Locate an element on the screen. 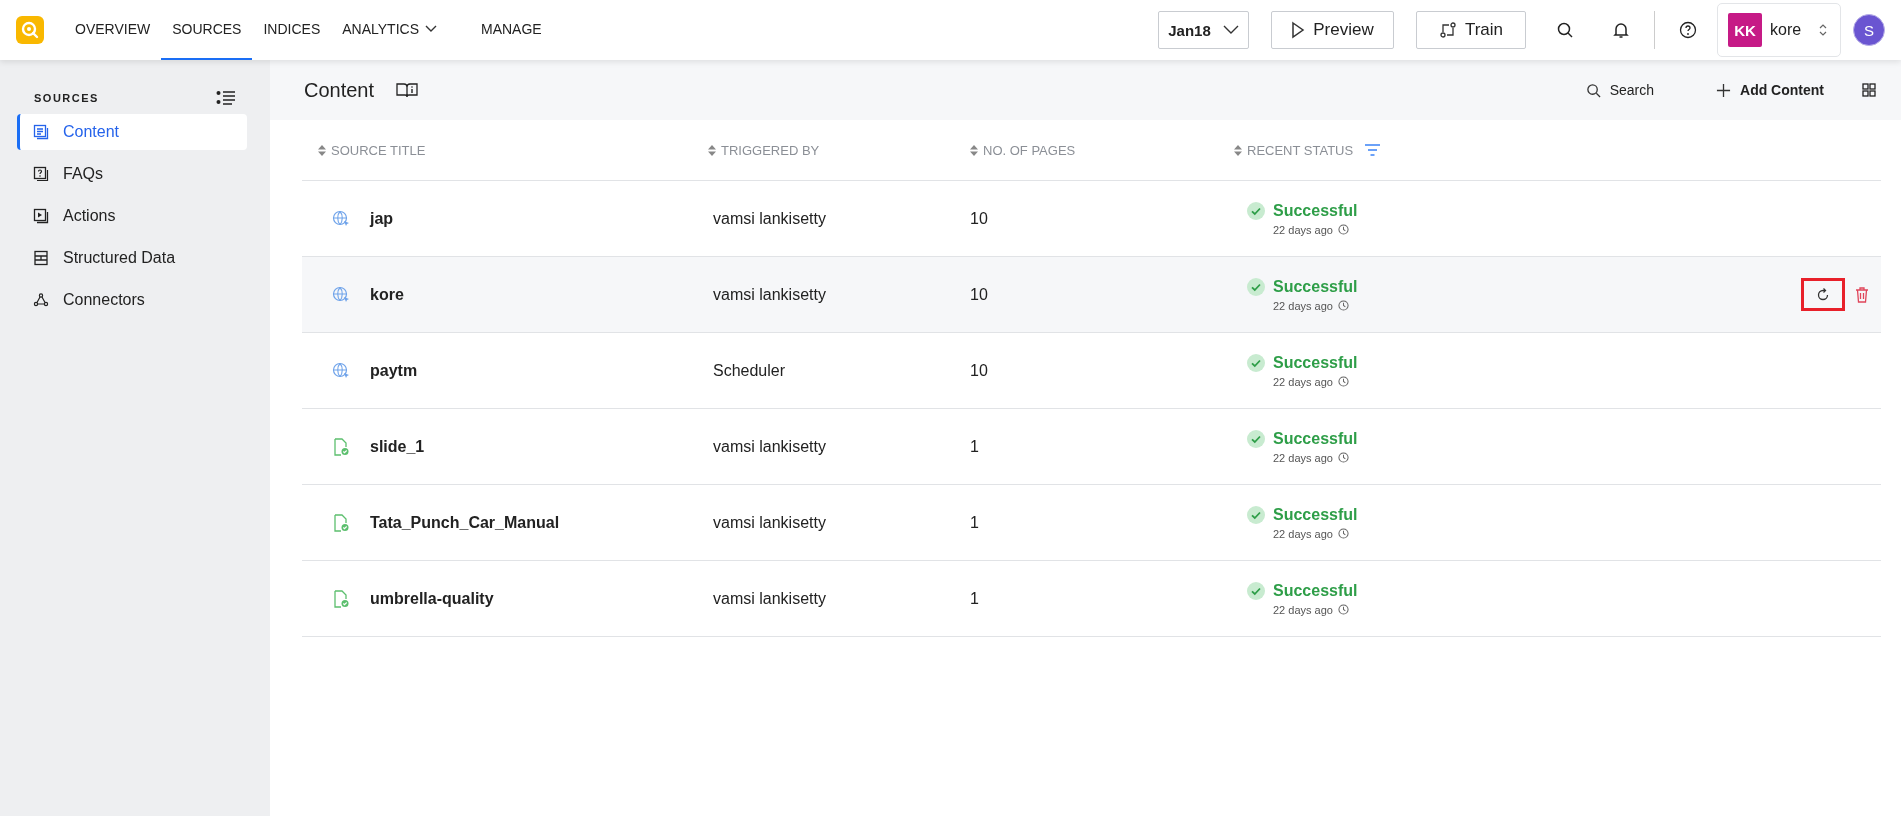 This screenshot has width=1901, height=816. sidebar-item: Connectors is located at coordinates (132, 300).